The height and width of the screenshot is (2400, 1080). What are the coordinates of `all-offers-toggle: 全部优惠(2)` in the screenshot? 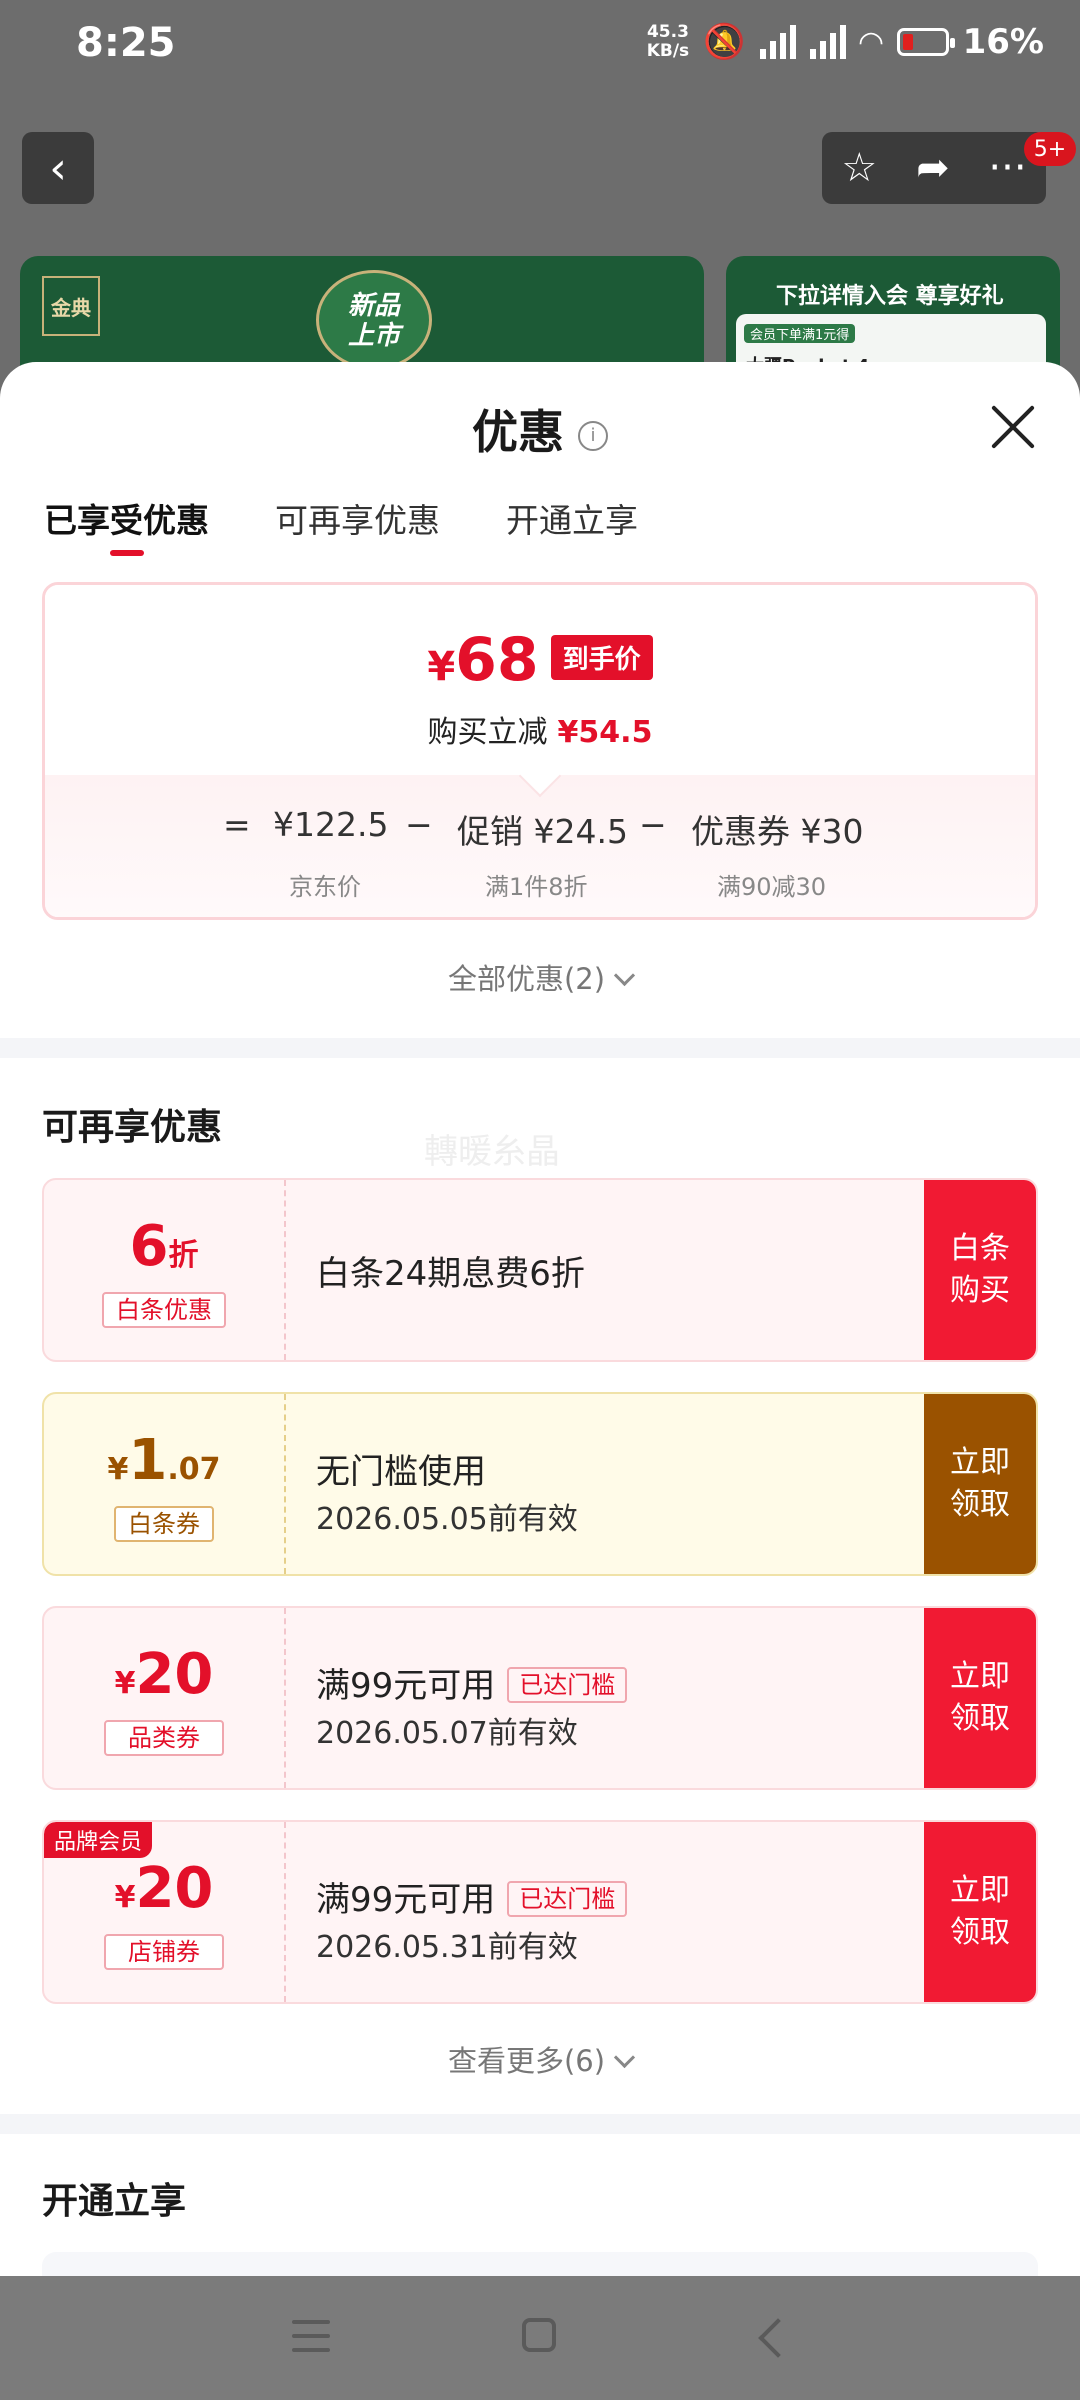 It's located at (540, 977).